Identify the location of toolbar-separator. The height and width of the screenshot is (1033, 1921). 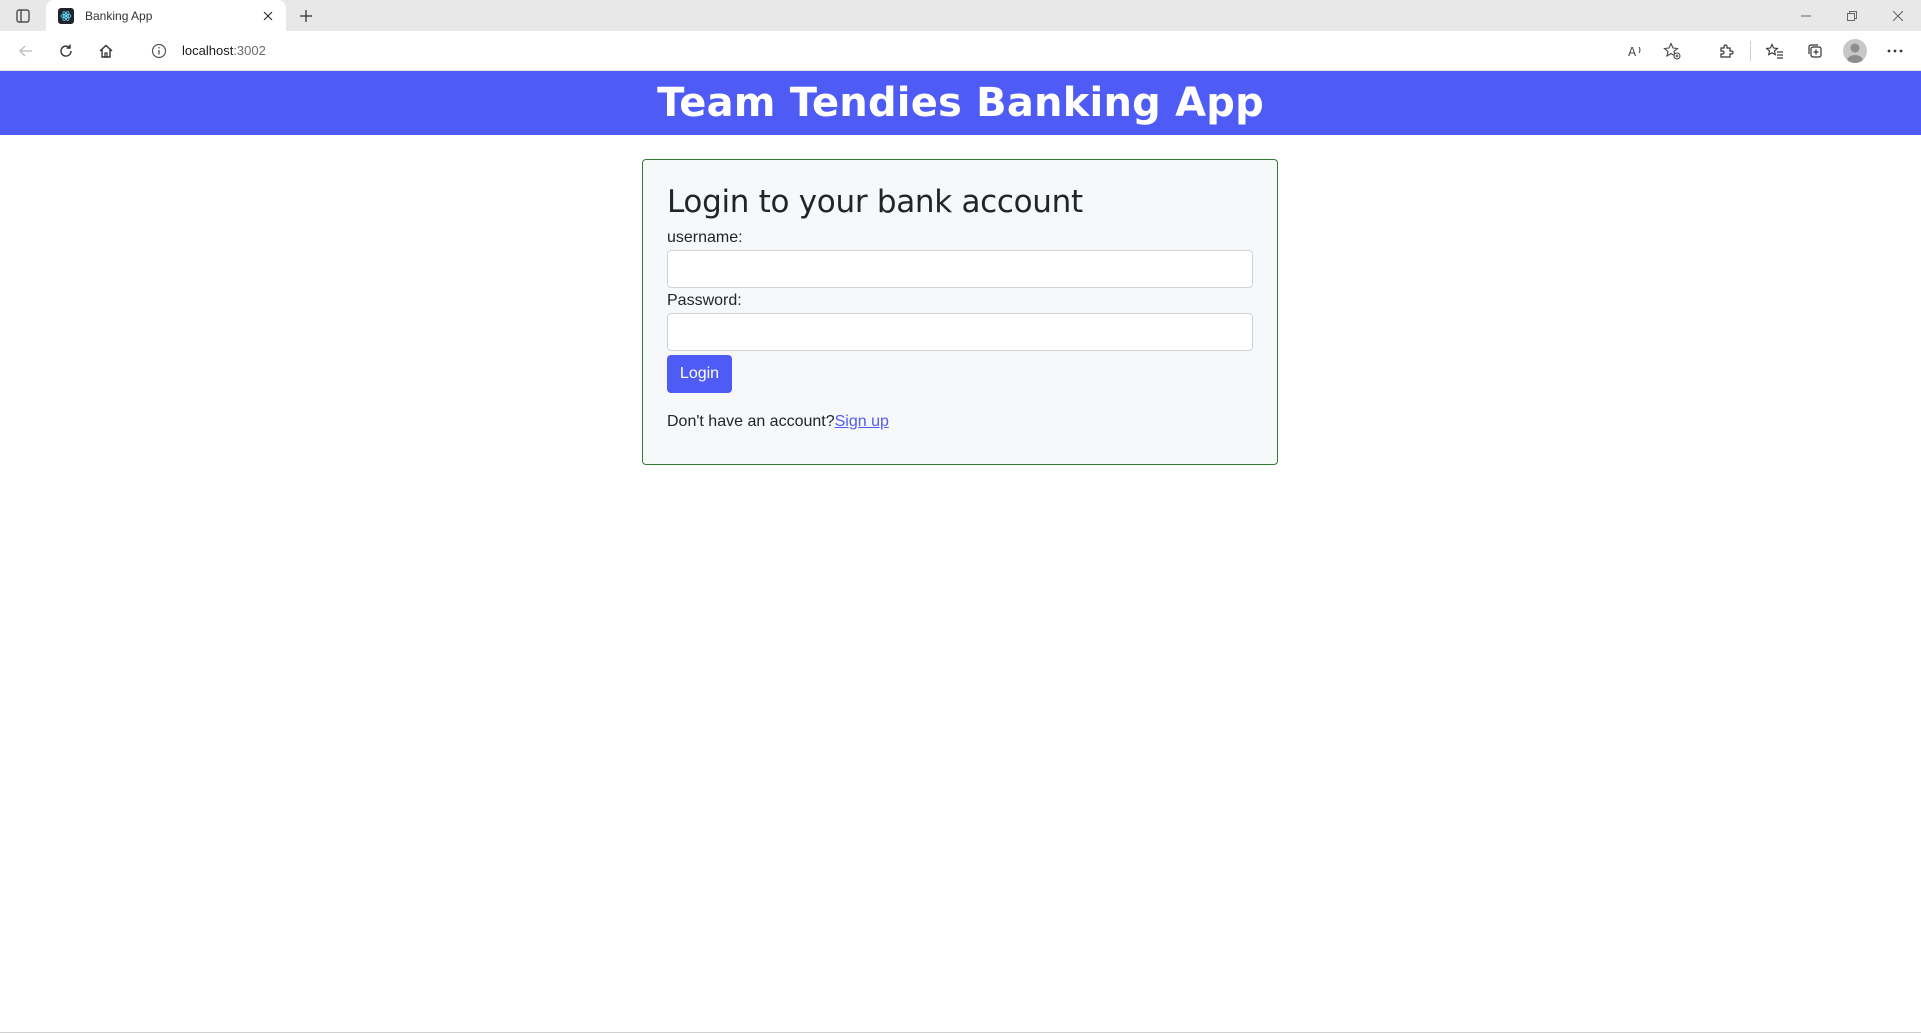
(1750, 50).